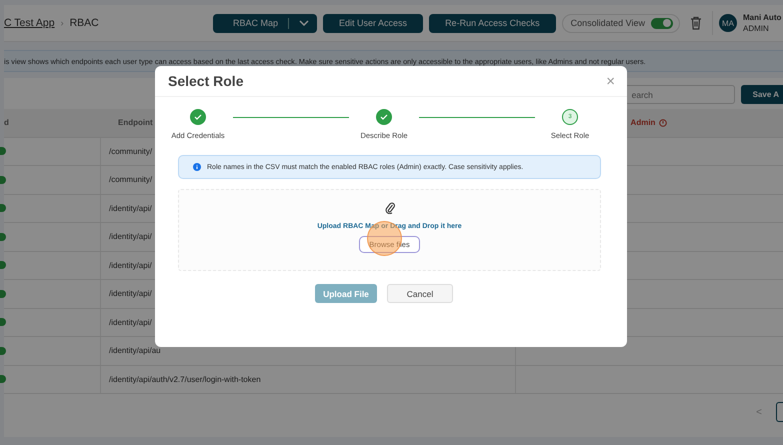  I want to click on user-role: ADMIN, so click(756, 28).